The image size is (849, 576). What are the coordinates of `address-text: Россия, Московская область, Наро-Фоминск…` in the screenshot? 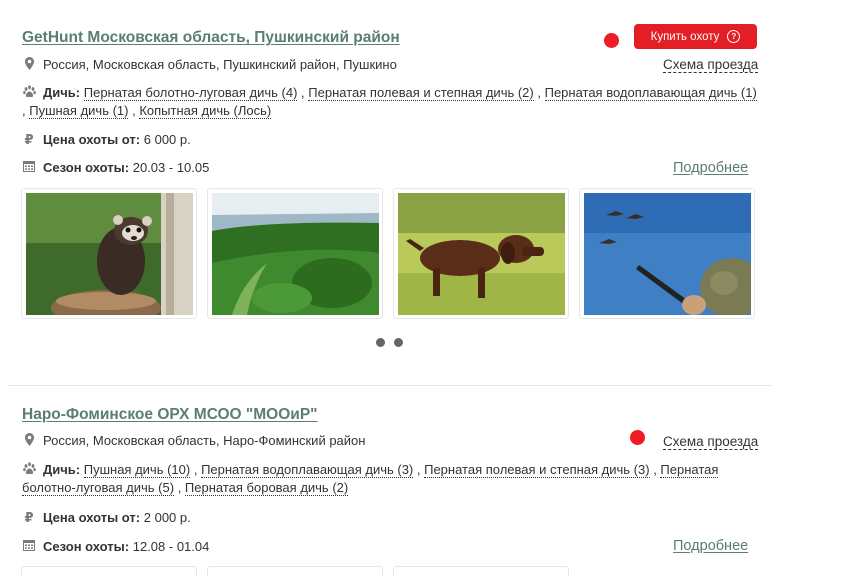 It's located at (204, 440).